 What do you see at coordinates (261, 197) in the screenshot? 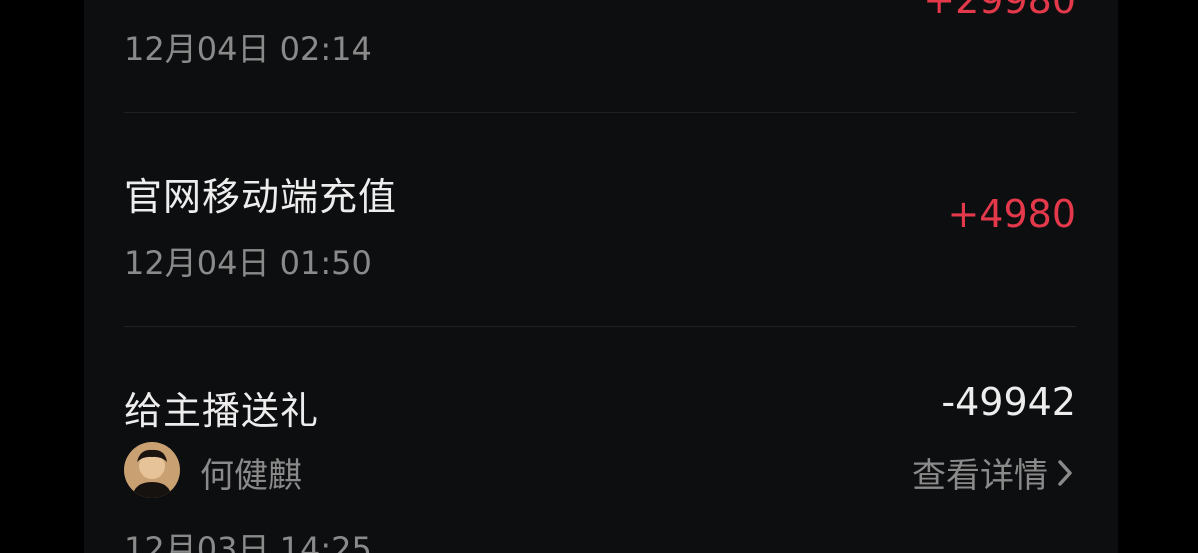
I see `transaction-title: 官网移动端充值` at bounding box center [261, 197].